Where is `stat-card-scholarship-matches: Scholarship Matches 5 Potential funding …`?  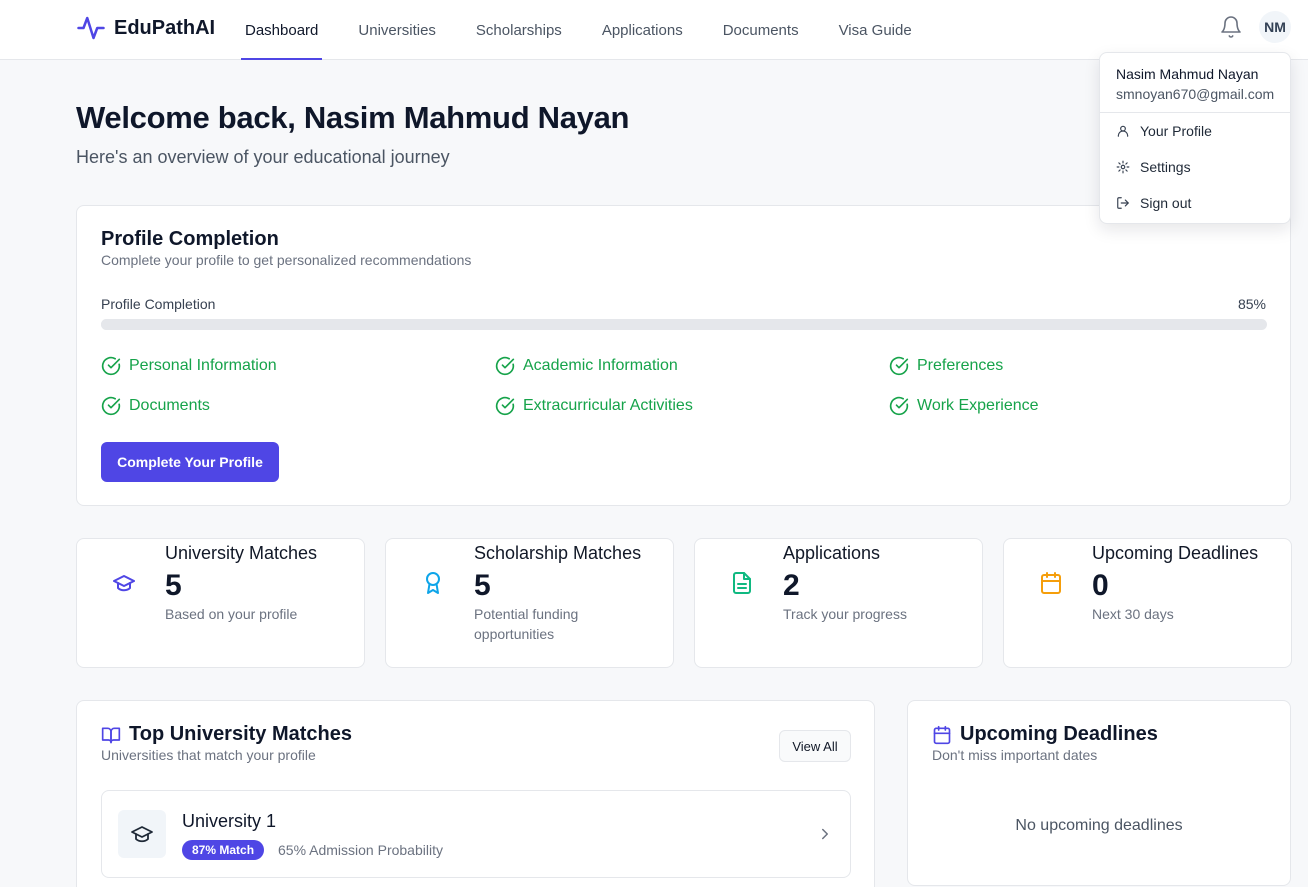
stat-card-scholarship-matches: Scholarship Matches 5 Potential funding … is located at coordinates (529, 603).